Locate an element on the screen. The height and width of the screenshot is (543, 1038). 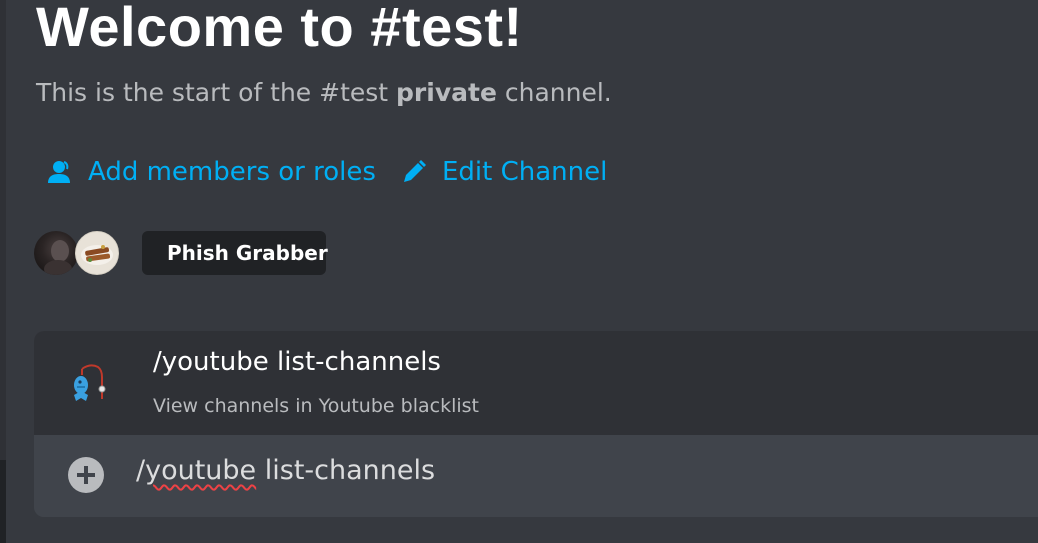
edit-channel-button: Edit Channel is located at coordinates (503, 172).